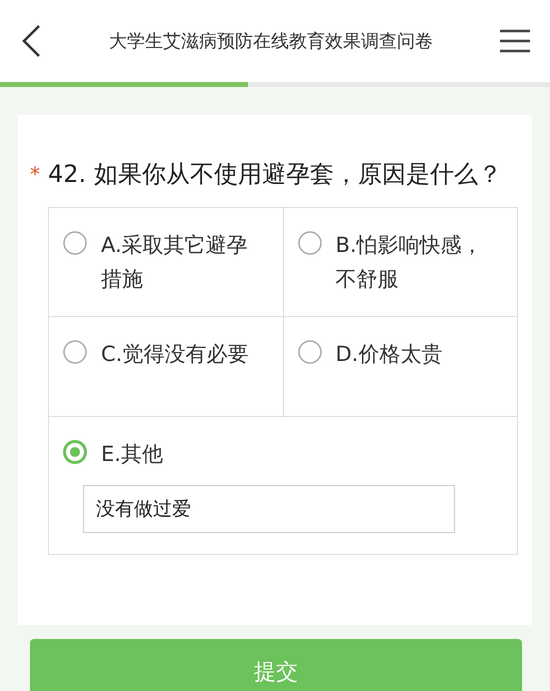 The width and height of the screenshot is (550, 691). I want to click on option-label: E.其他, so click(132, 454).